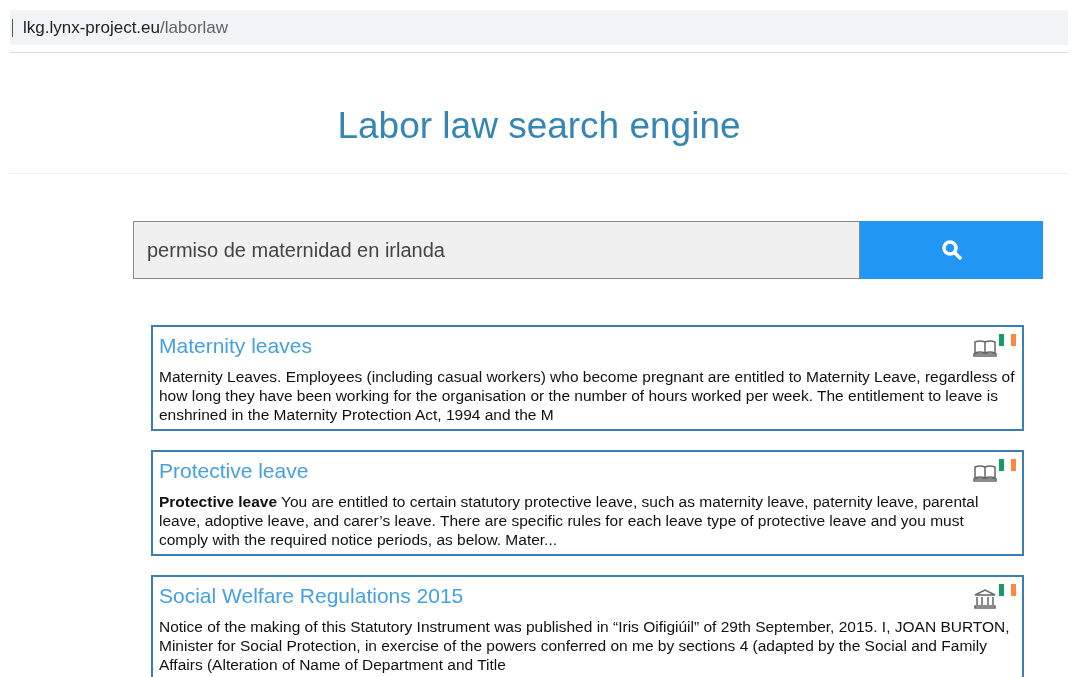  I want to click on page-title: Labor law search engine, so click(539, 126).